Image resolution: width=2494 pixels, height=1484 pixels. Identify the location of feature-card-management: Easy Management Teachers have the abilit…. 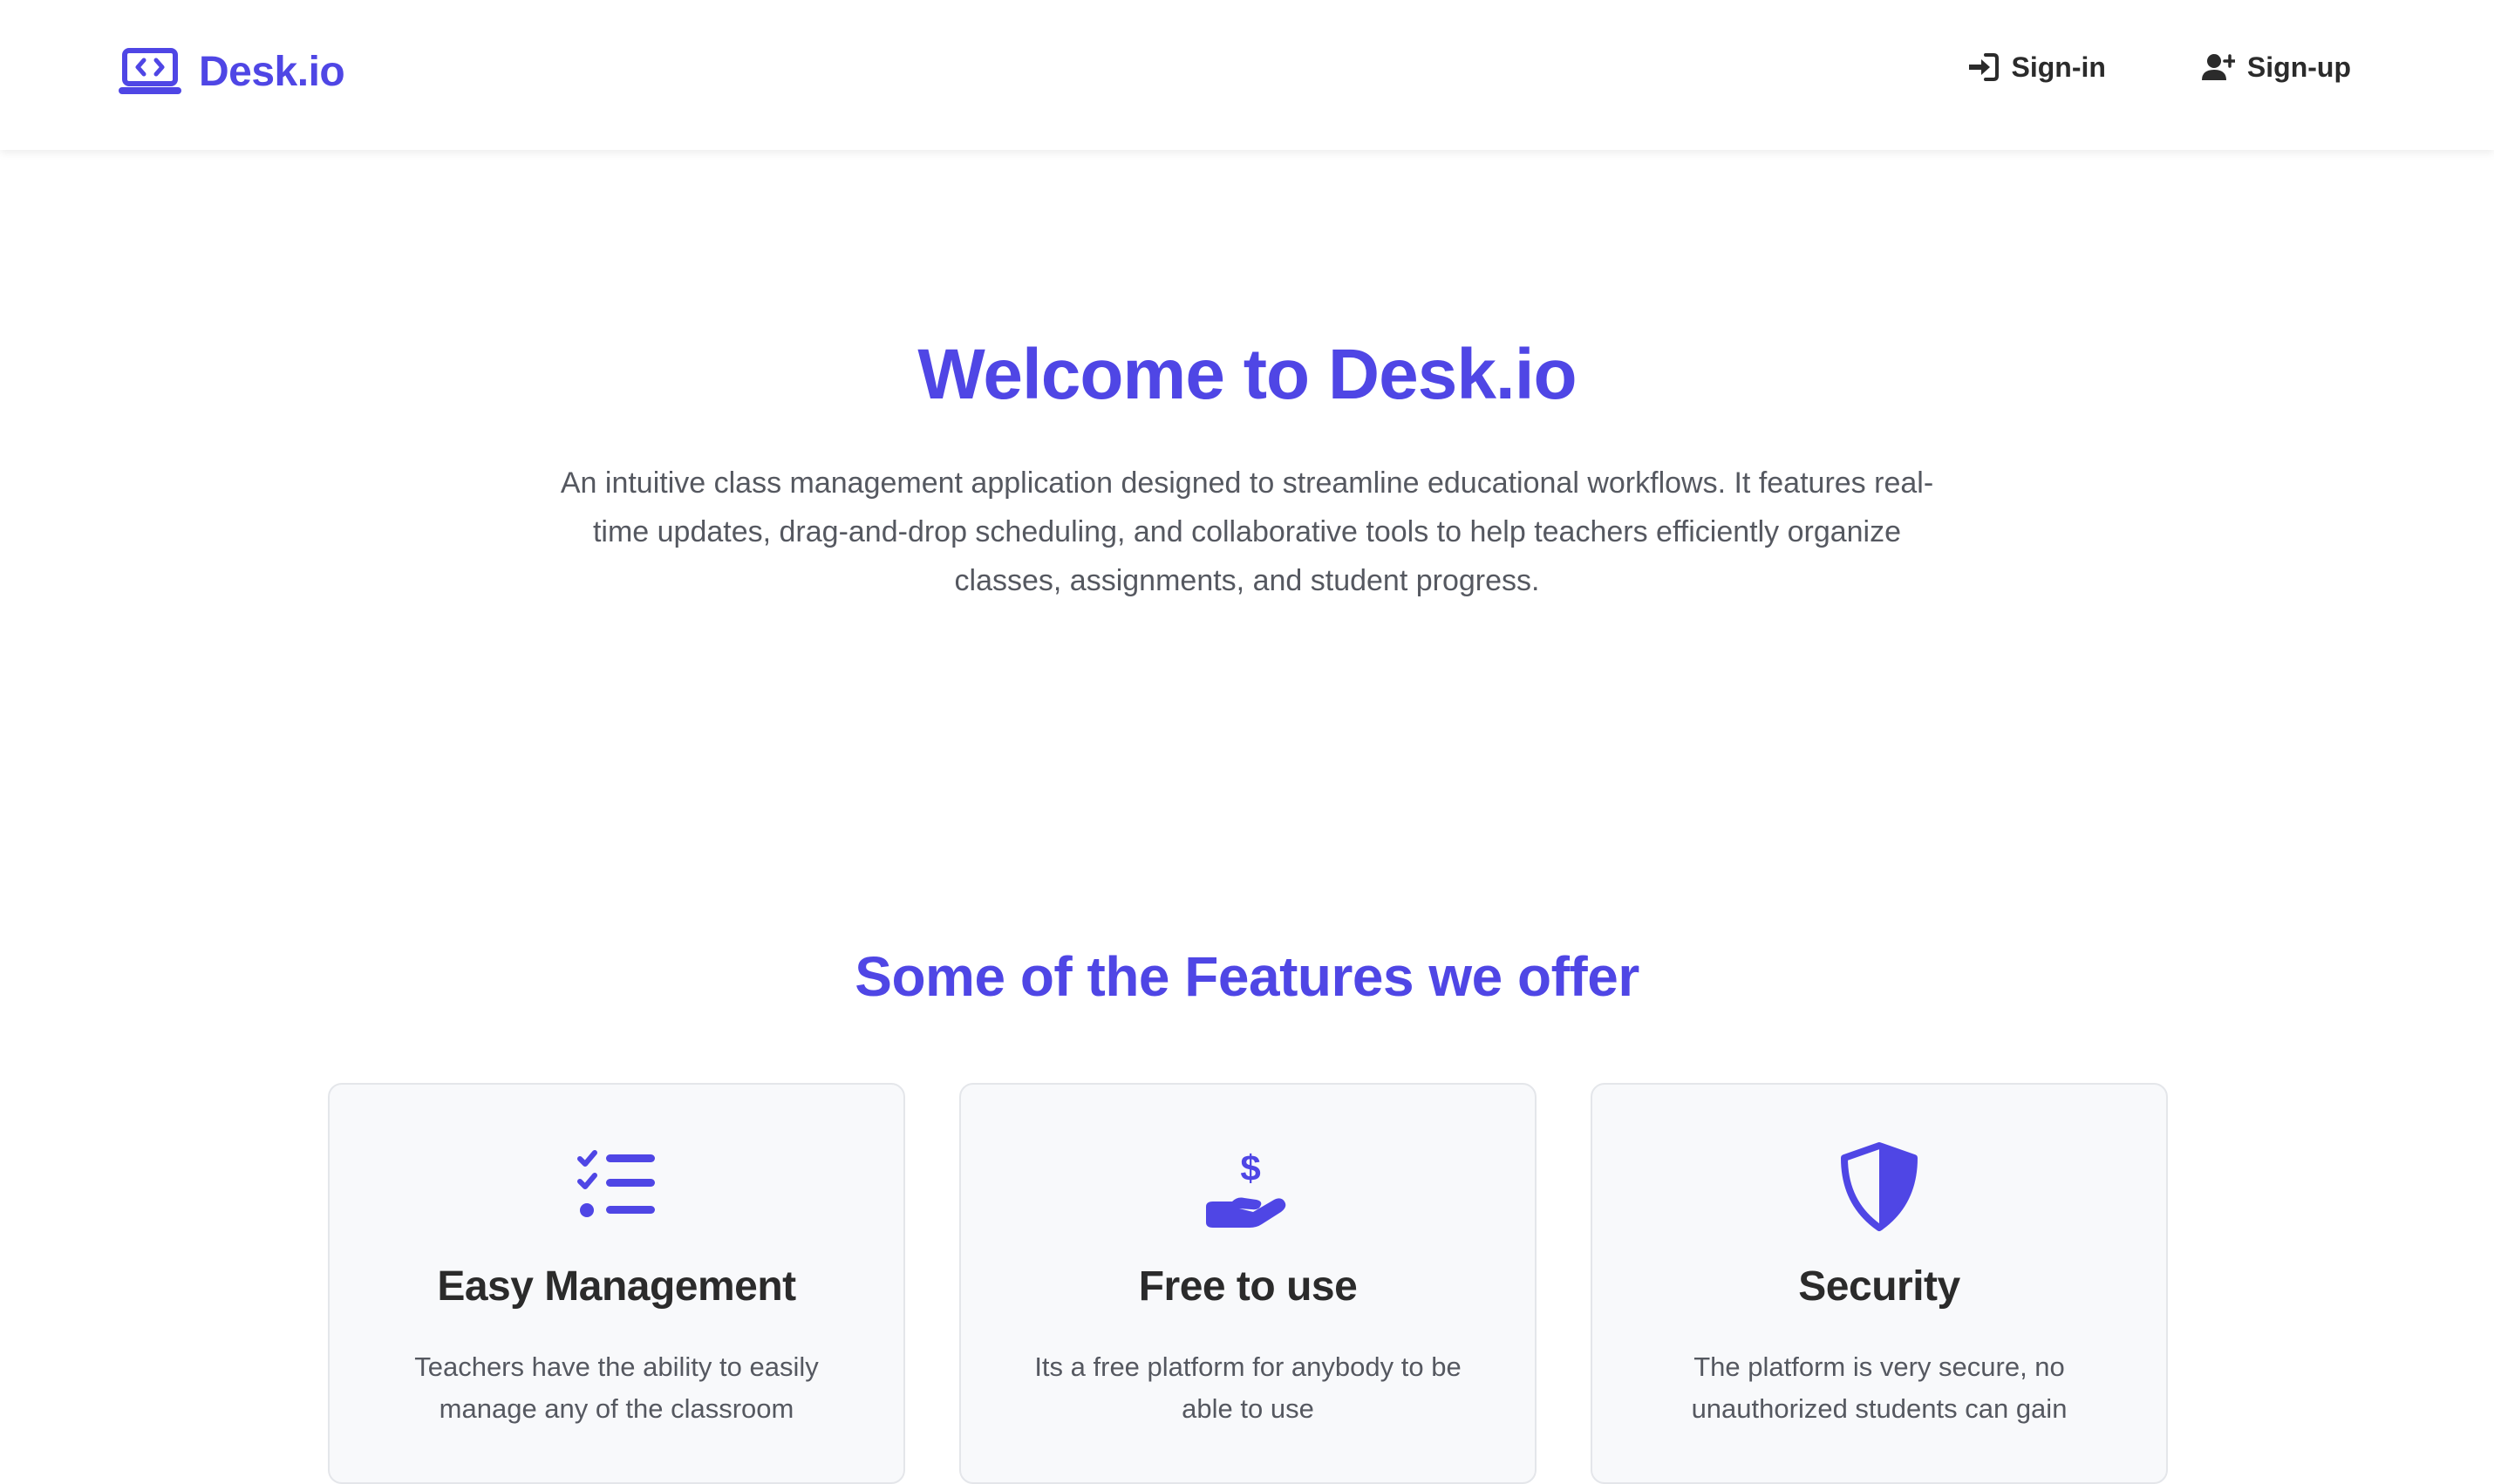
(616, 1283).